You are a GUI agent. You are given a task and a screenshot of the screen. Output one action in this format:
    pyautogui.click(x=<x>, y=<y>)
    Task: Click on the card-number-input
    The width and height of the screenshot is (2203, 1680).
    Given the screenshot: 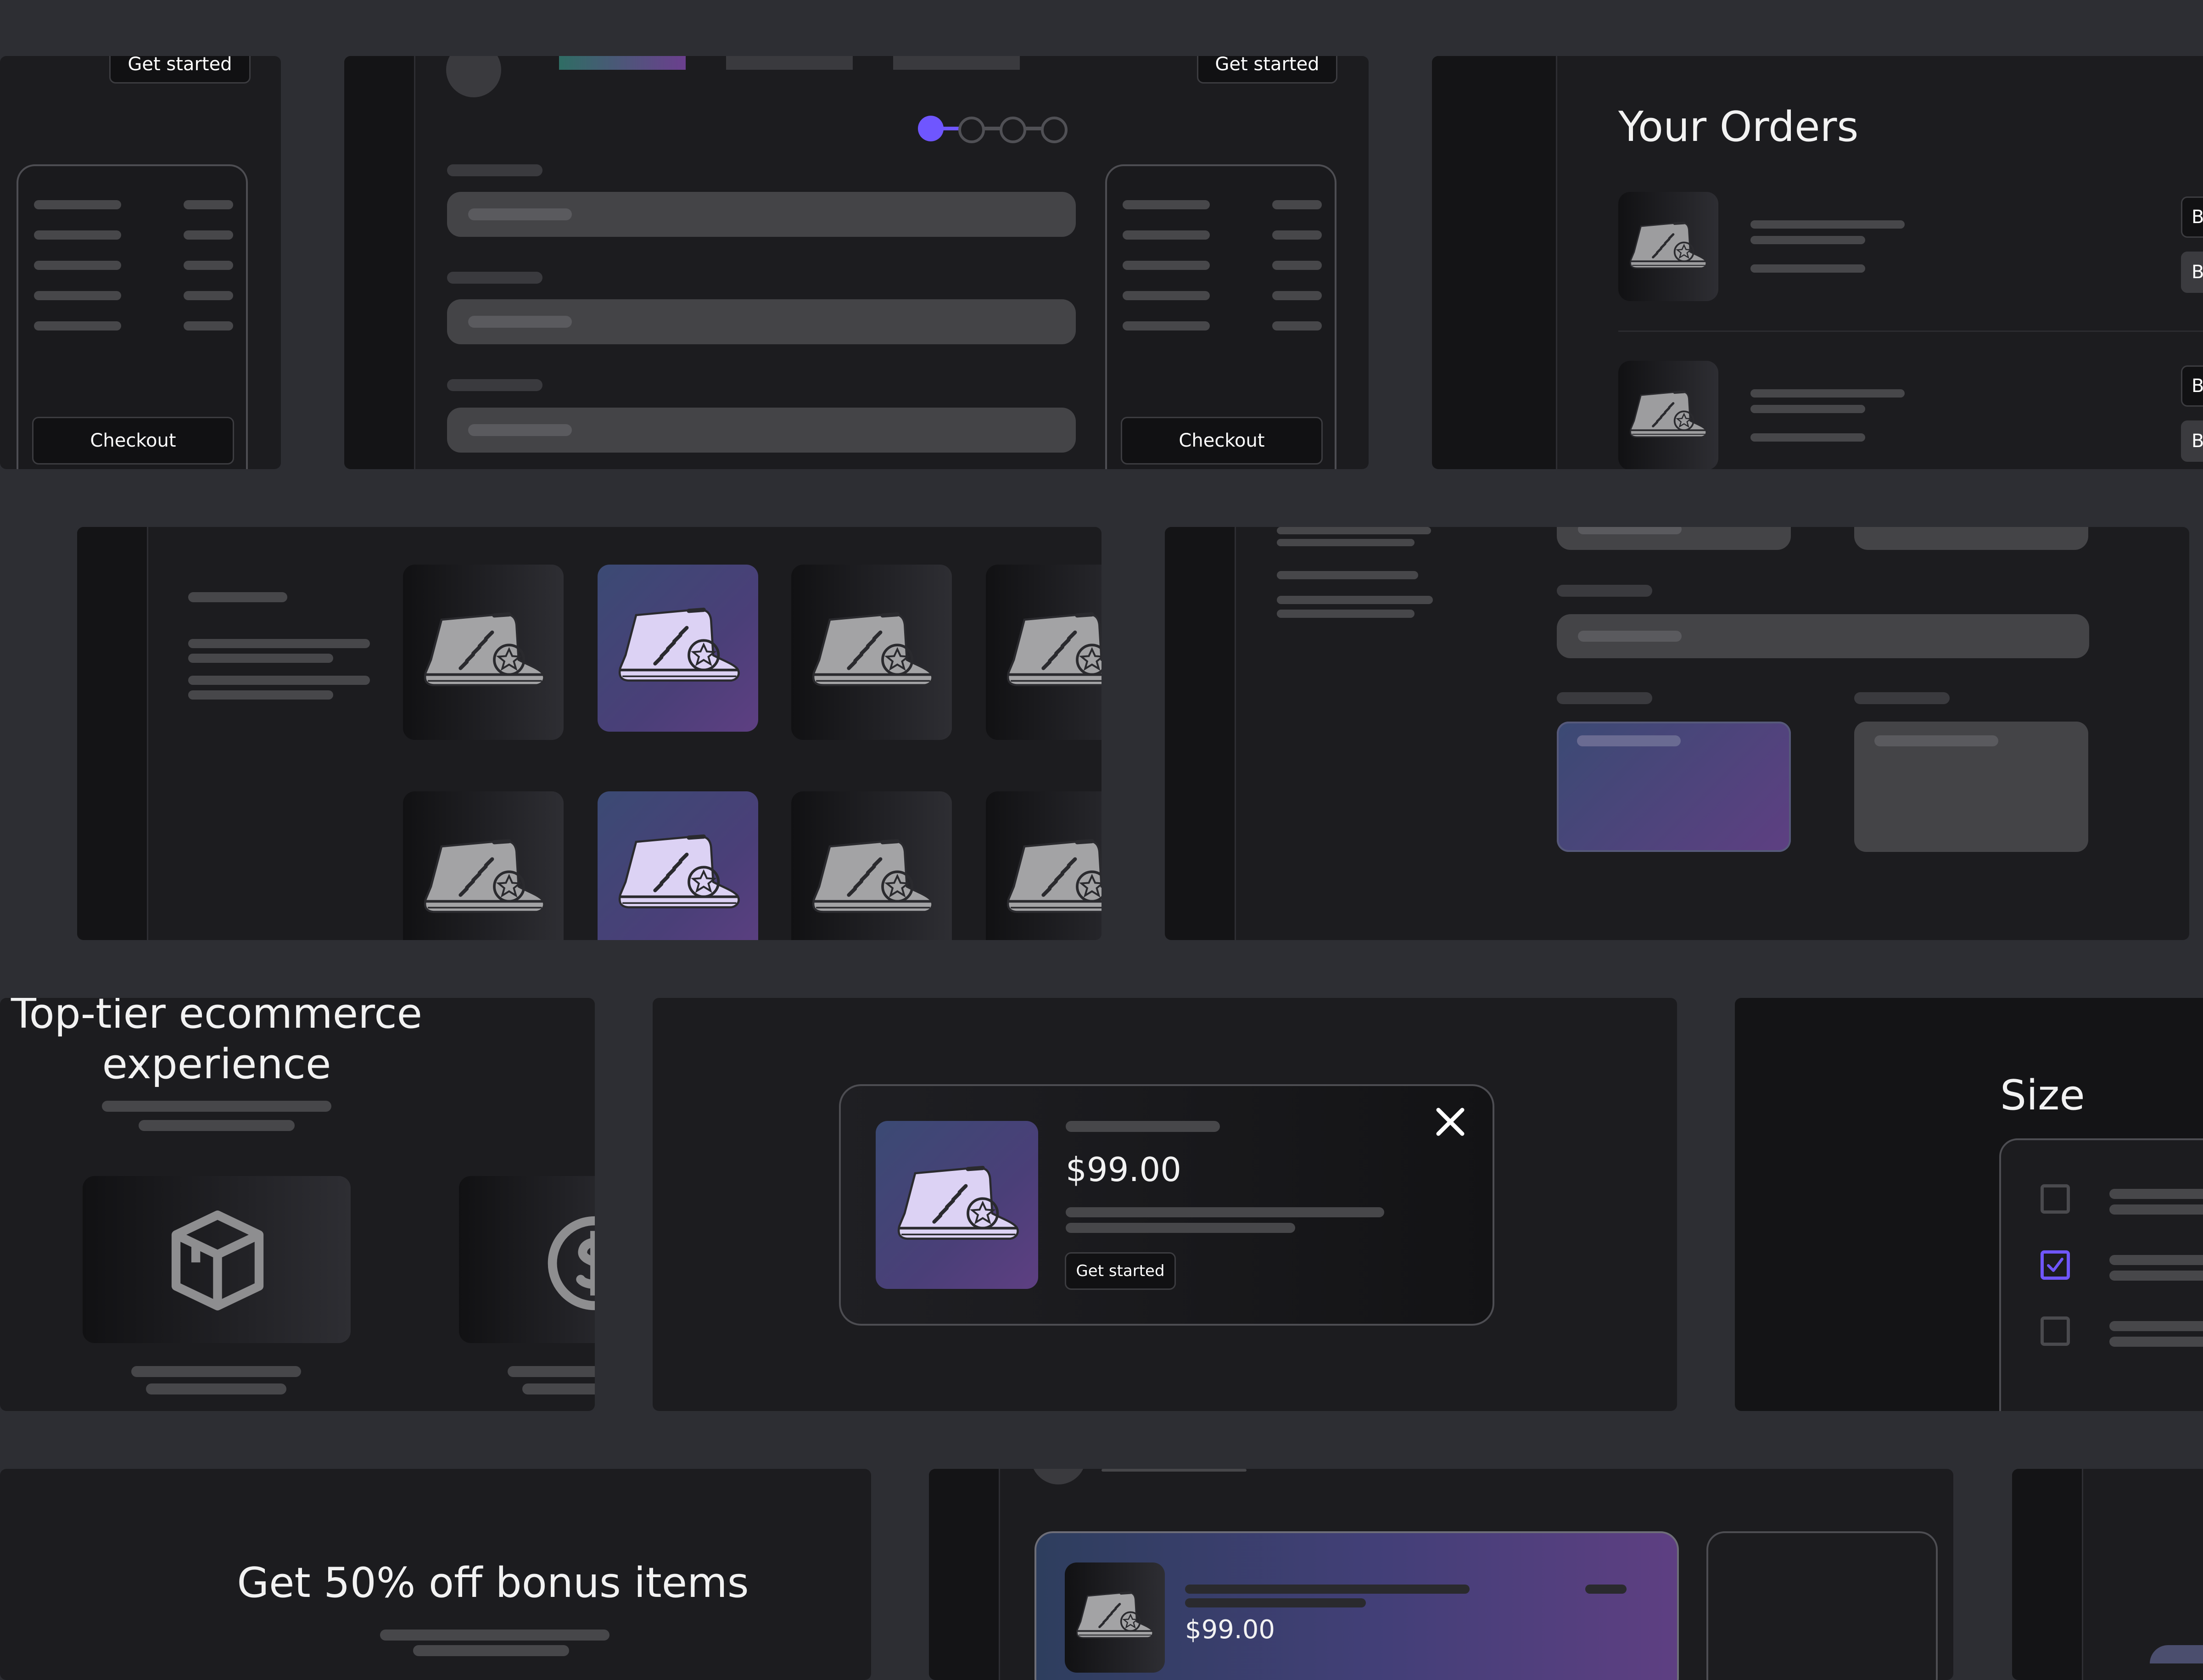 What is the action you would take?
    pyautogui.click(x=1823, y=636)
    